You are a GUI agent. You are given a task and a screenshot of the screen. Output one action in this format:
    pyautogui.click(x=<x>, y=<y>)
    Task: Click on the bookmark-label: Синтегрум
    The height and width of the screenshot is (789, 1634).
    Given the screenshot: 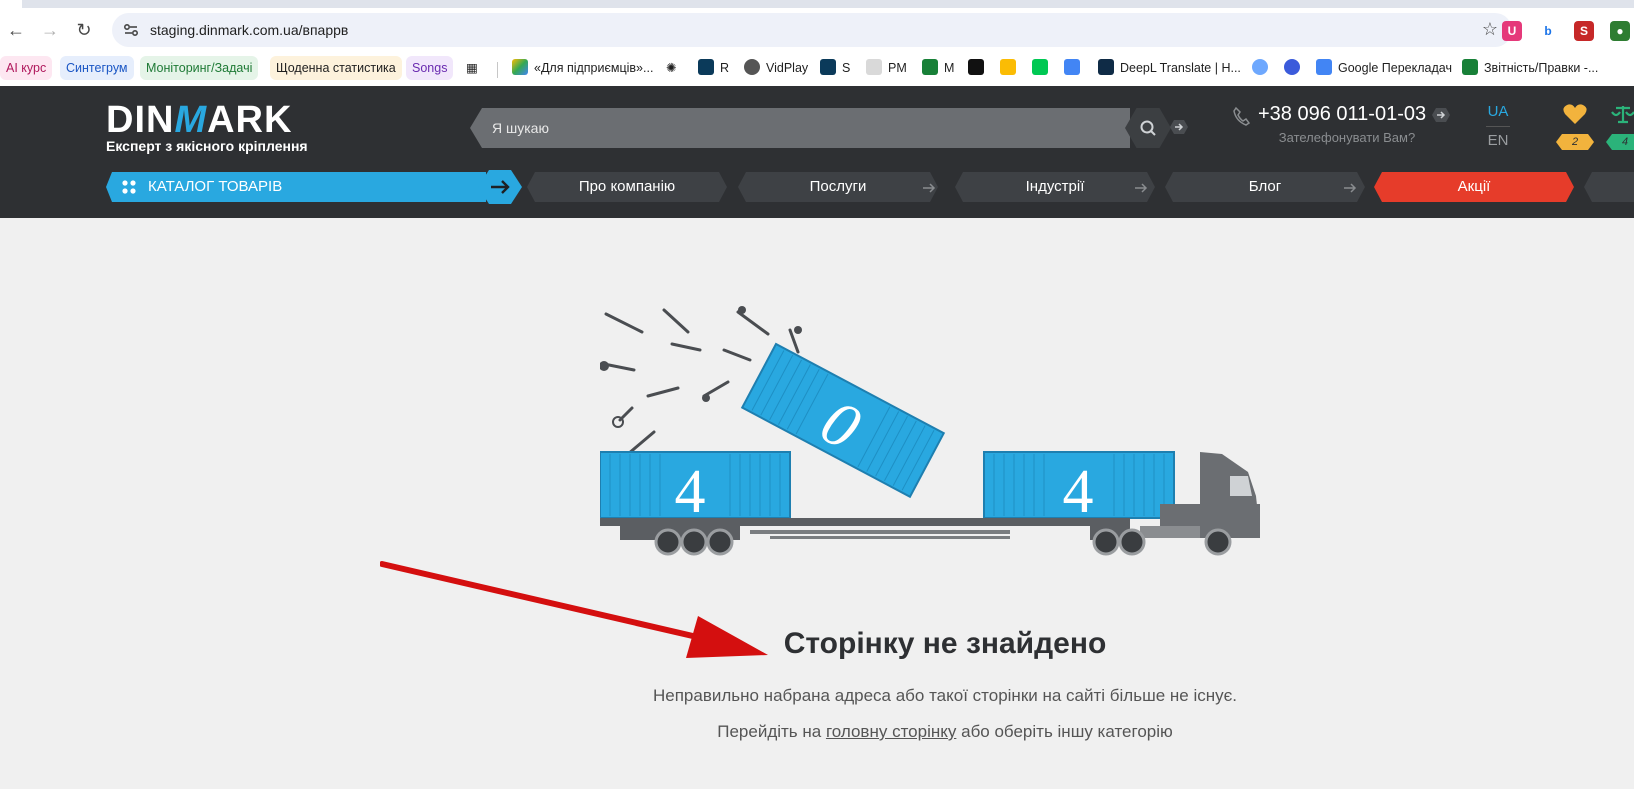 What is the action you would take?
    pyautogui.click(x=97, y=68)
    